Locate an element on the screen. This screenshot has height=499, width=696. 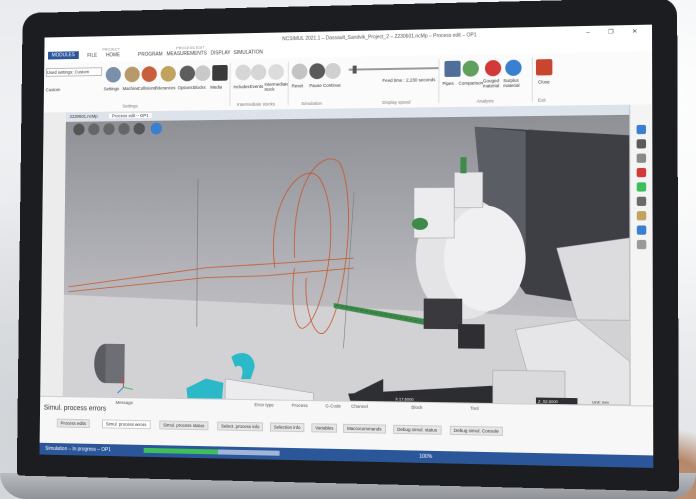
doc-tab-project: 2230601.ncMp is located at coordinates (84, 116).